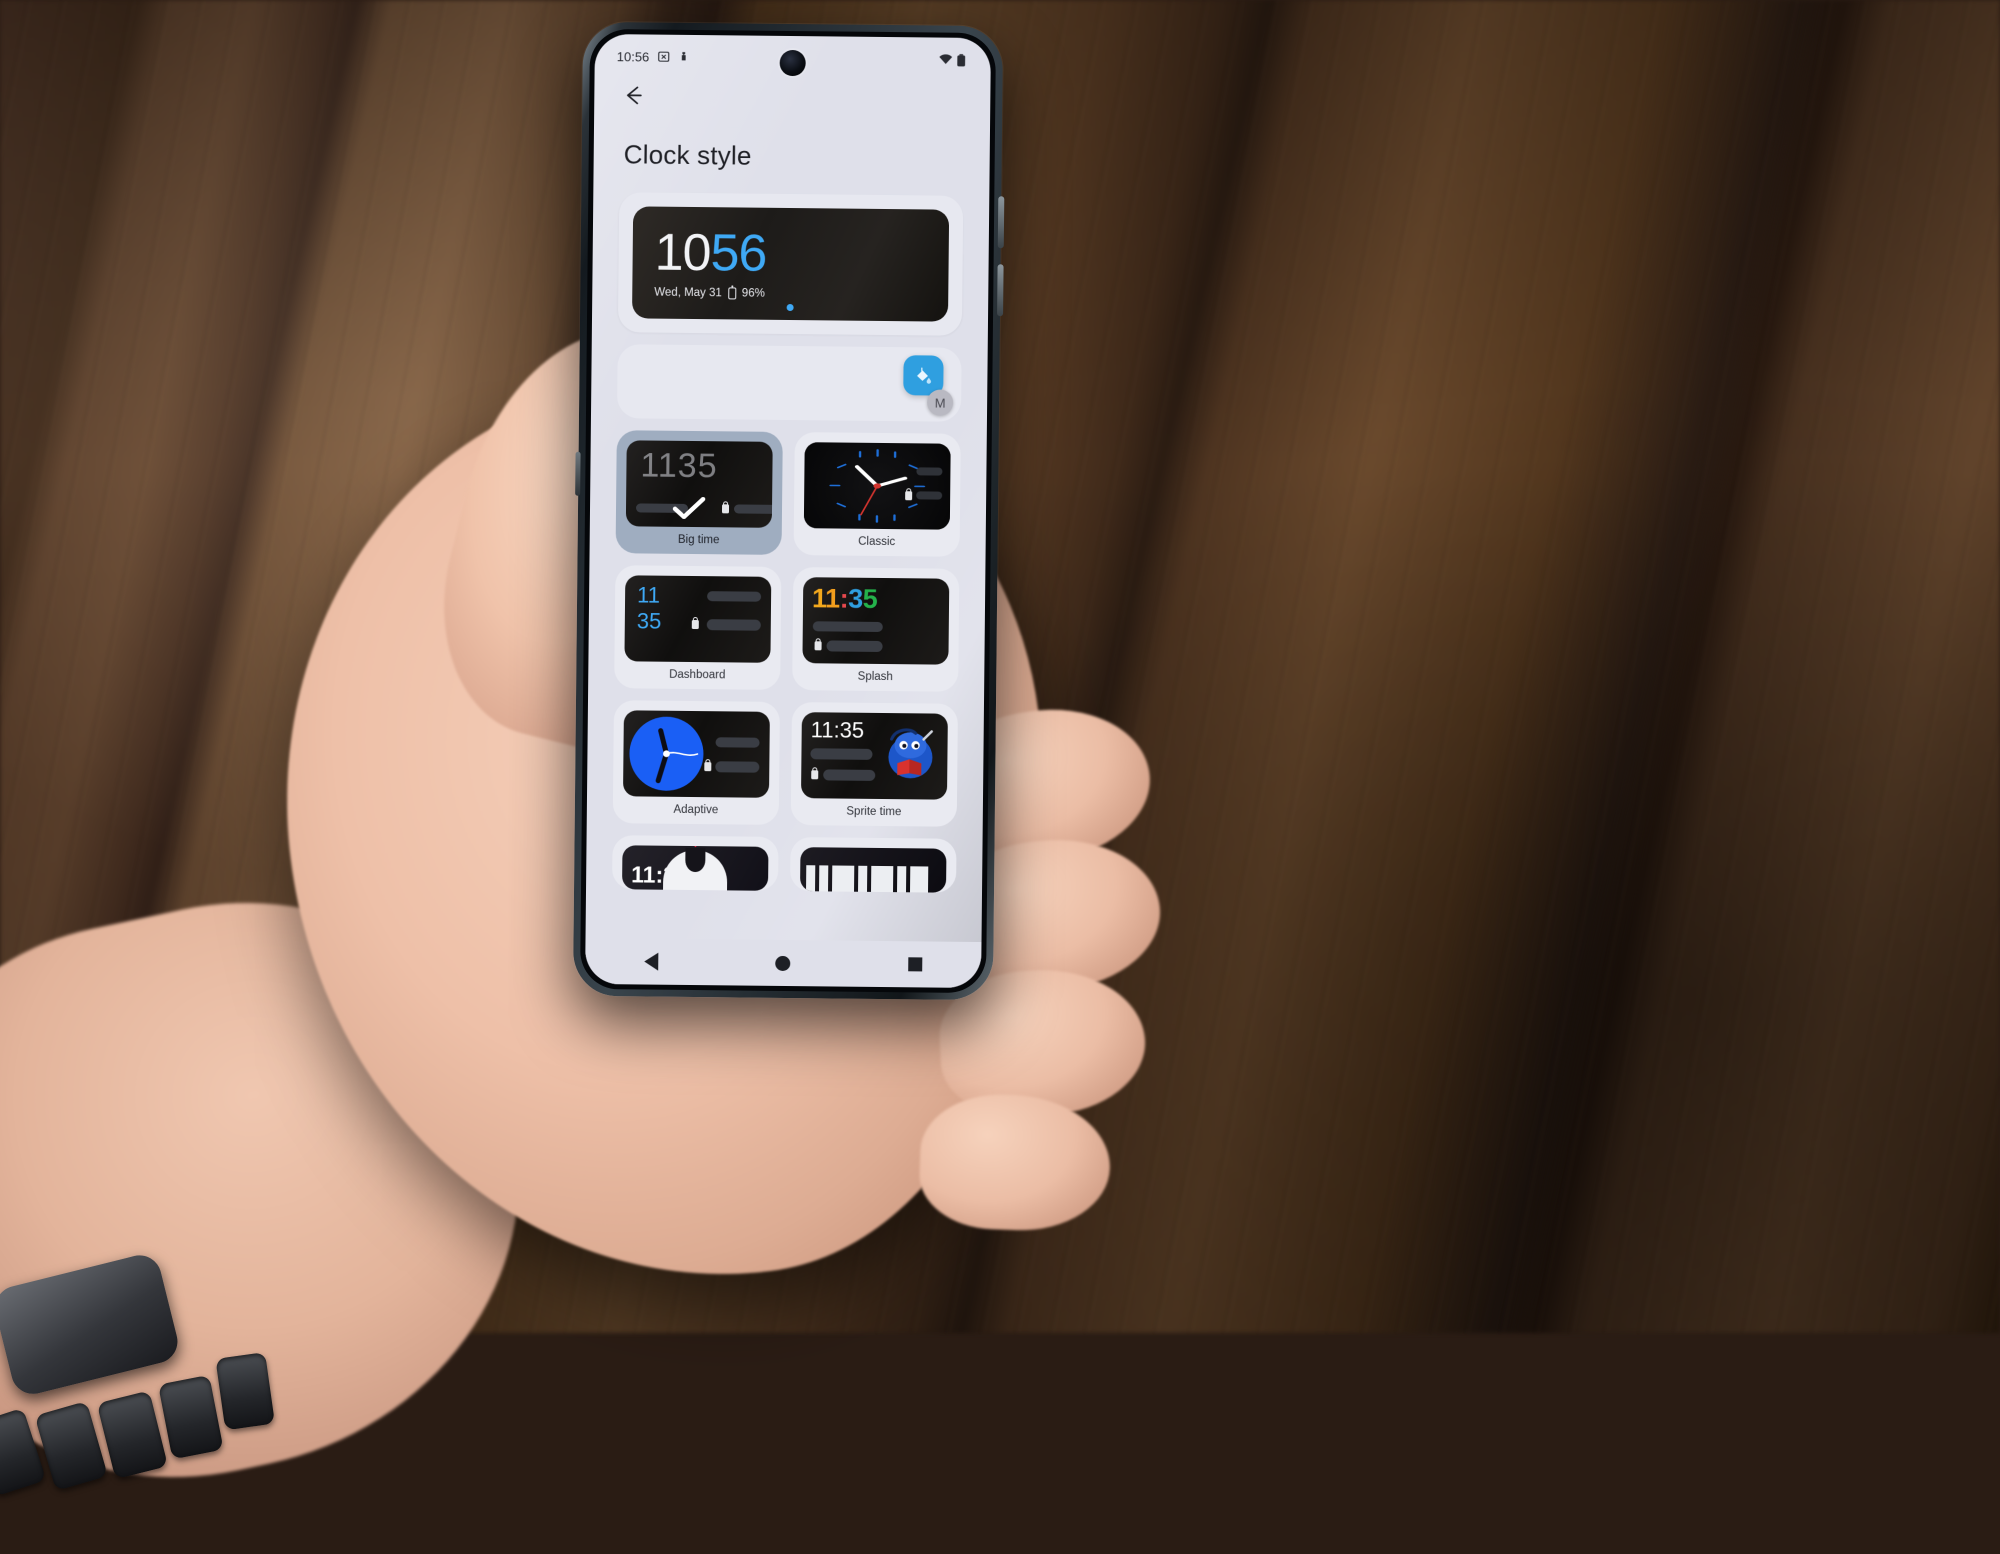  What do you see at coordinates (666, 753) in the screenshot?
I see `adaptive-clock-icon` at bounding box center [666, 753].